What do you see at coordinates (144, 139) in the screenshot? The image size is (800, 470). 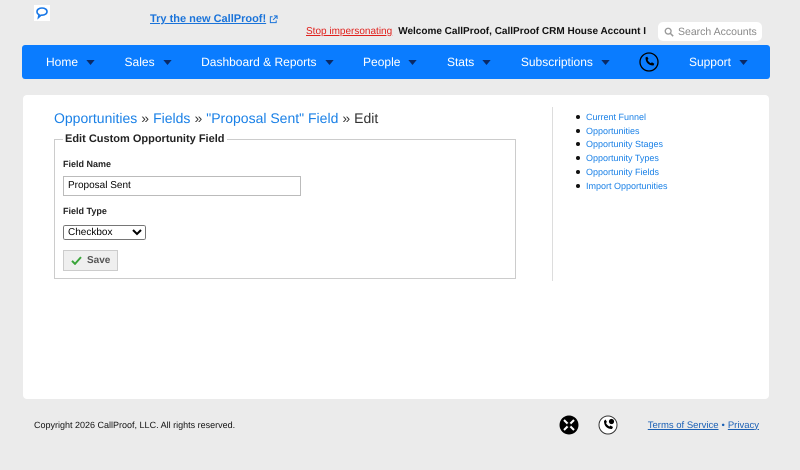 I see `form-legend: Edit Custom Opportunity Field` at bounding box center [144, 139].